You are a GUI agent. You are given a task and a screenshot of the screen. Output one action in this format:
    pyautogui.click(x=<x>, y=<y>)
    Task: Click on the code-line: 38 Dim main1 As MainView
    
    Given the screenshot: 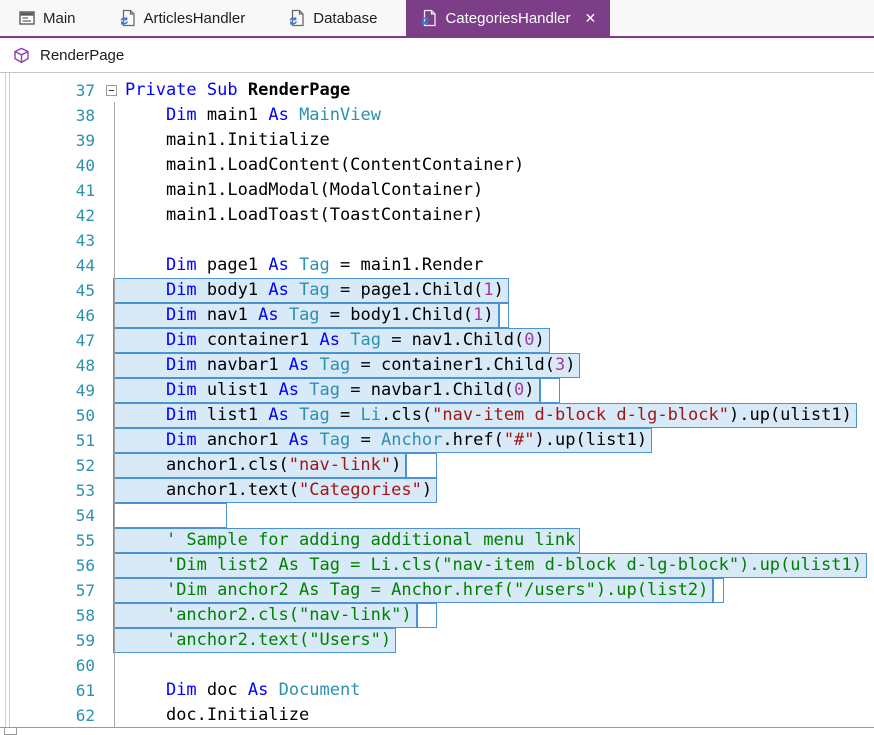 What is the action you would take?
    pyautogui.click(x=437, y=115)
    